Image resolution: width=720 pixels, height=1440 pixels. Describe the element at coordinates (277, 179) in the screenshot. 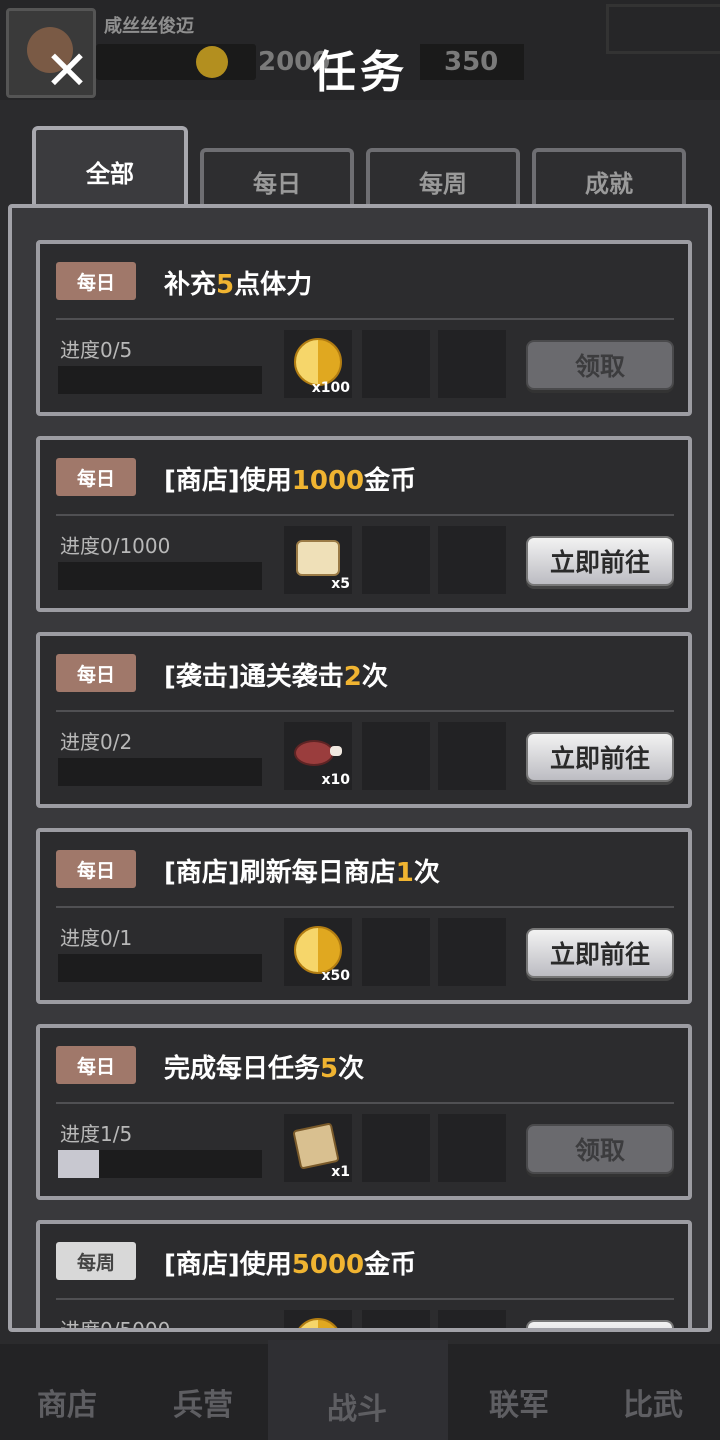

I see `tab-daily: 每日` at that location.